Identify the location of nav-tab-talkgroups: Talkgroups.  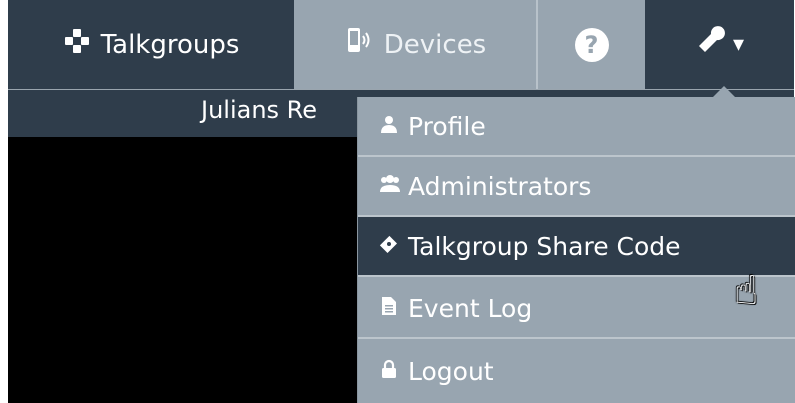
(151, 44).